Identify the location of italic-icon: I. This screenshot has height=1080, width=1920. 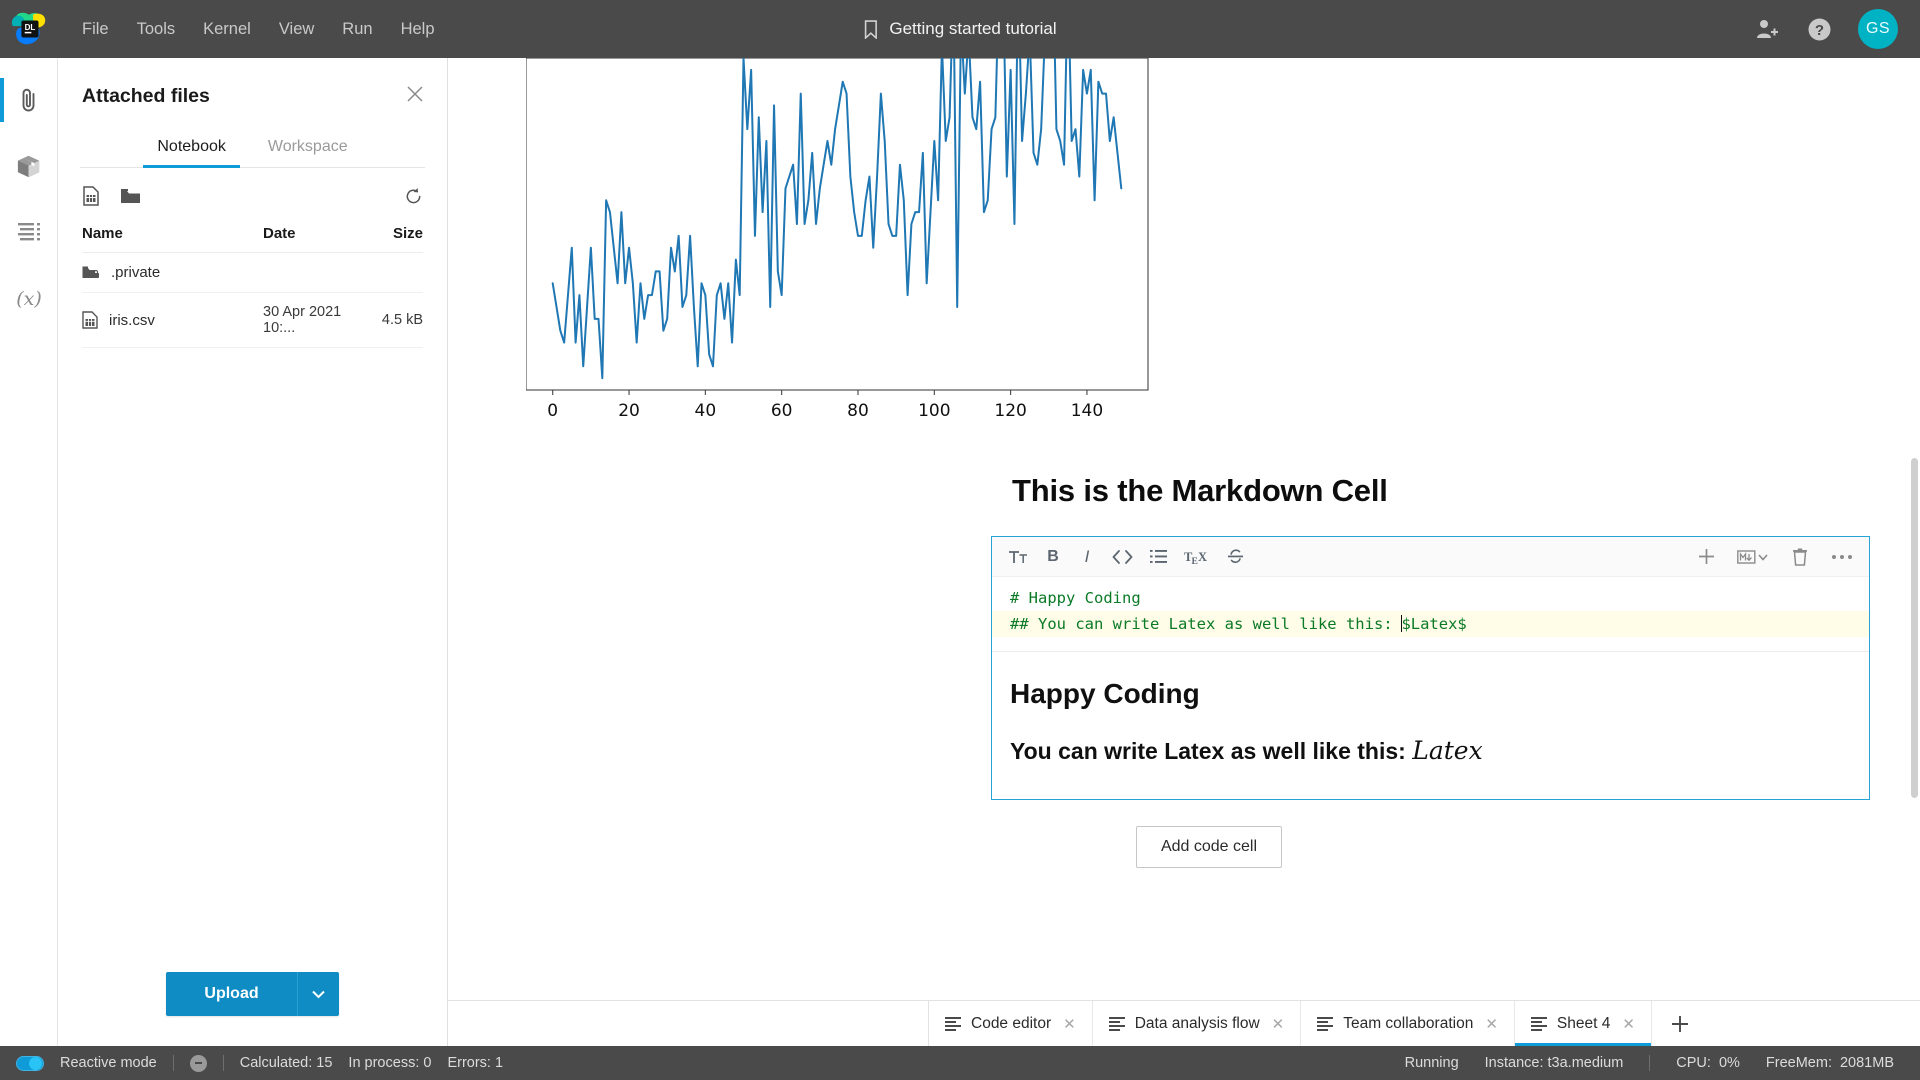
(1087, 557).